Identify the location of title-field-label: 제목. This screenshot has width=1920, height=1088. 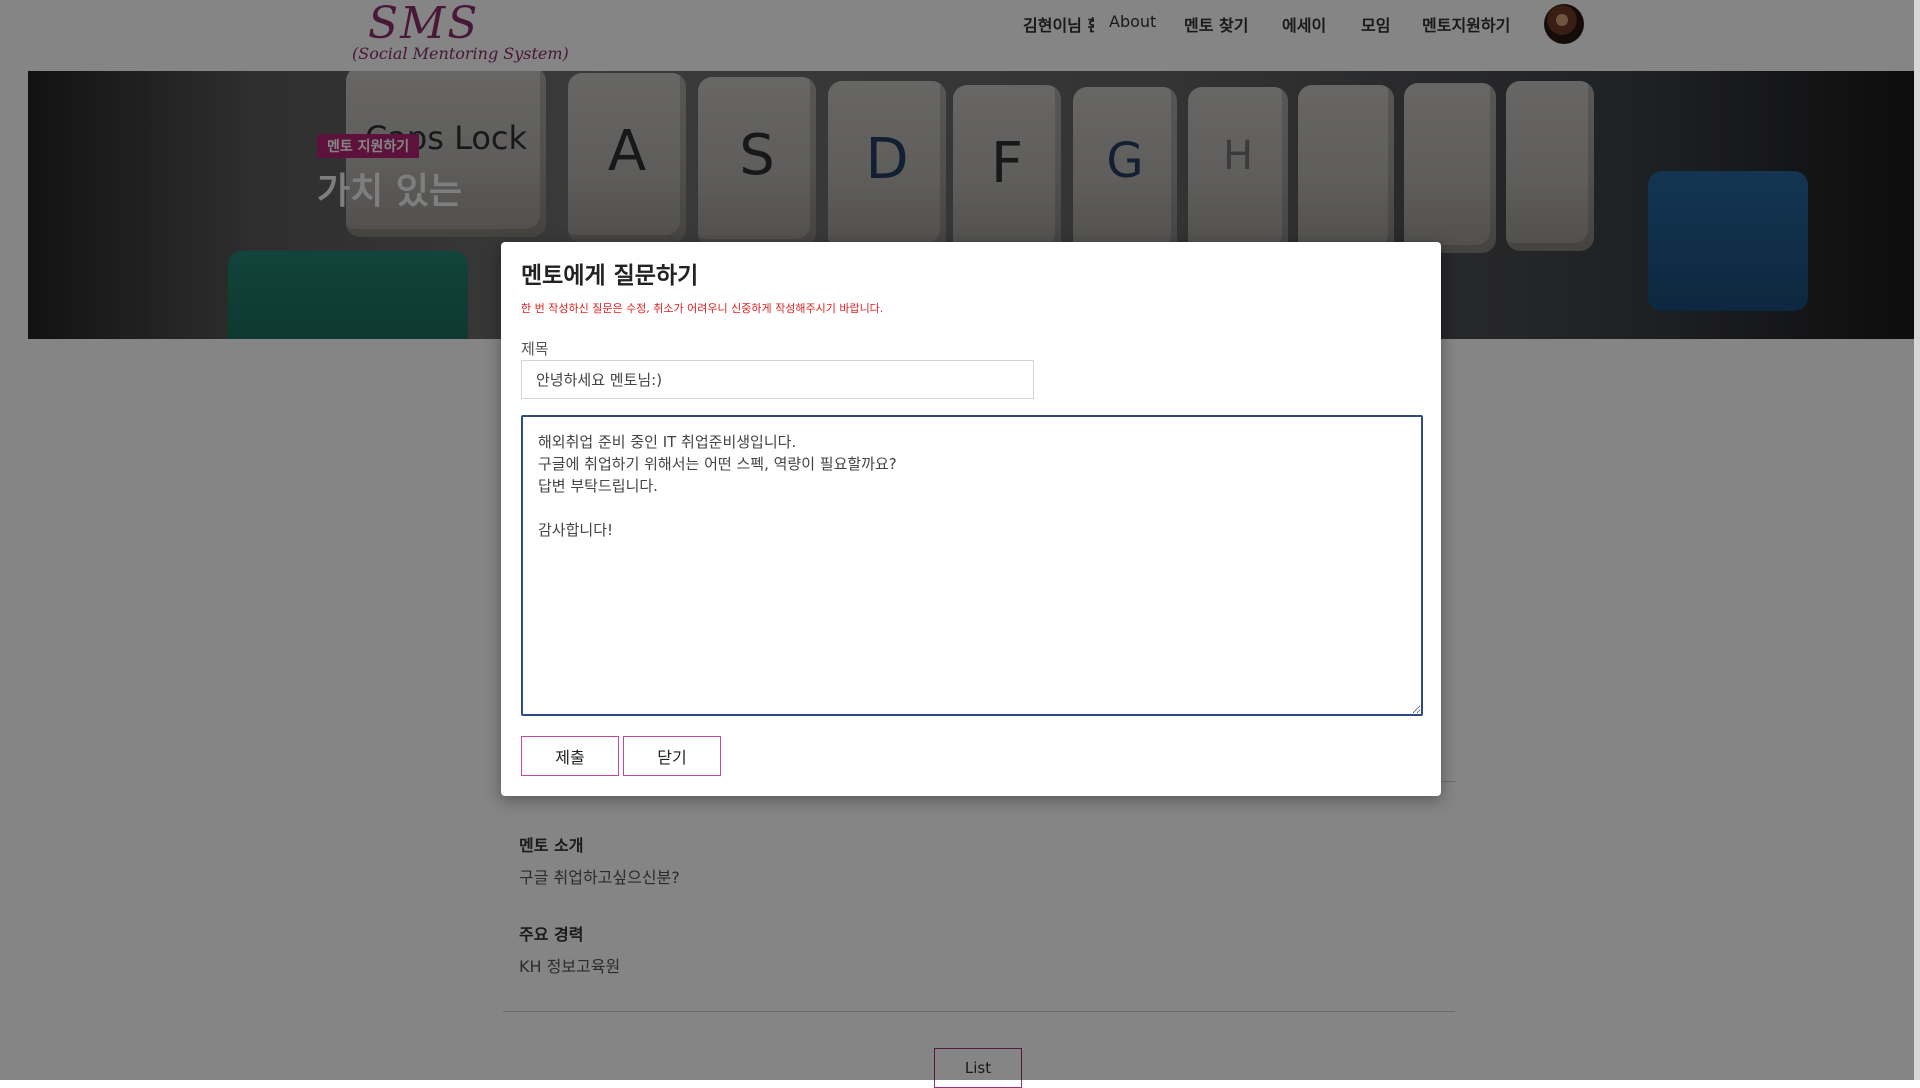
(535, 349).